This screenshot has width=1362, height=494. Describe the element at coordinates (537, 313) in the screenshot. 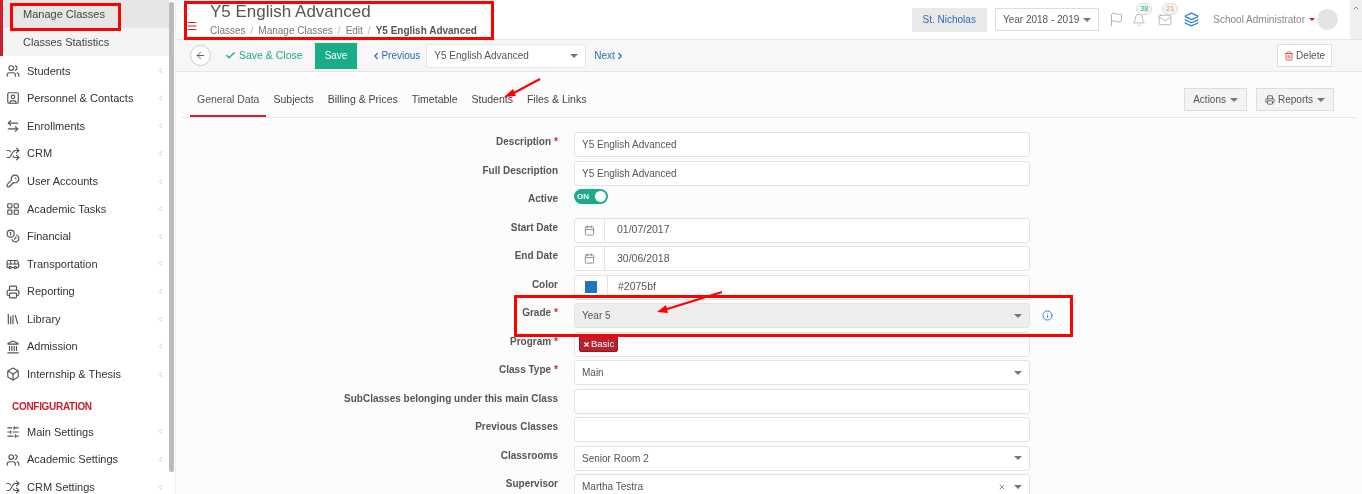

I see `field-label: Grade` at that location.